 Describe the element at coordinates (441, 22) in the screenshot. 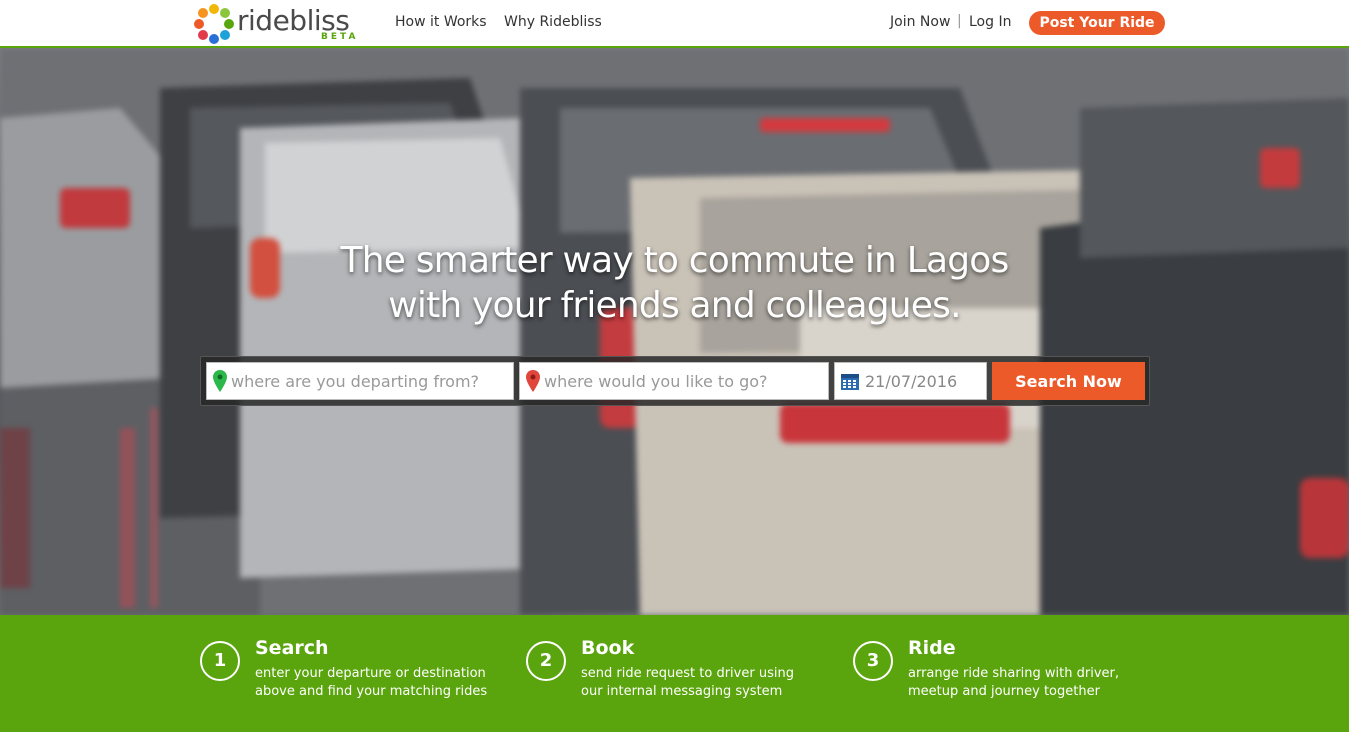

I see `nav-how-it-works: How it Works` at that location.